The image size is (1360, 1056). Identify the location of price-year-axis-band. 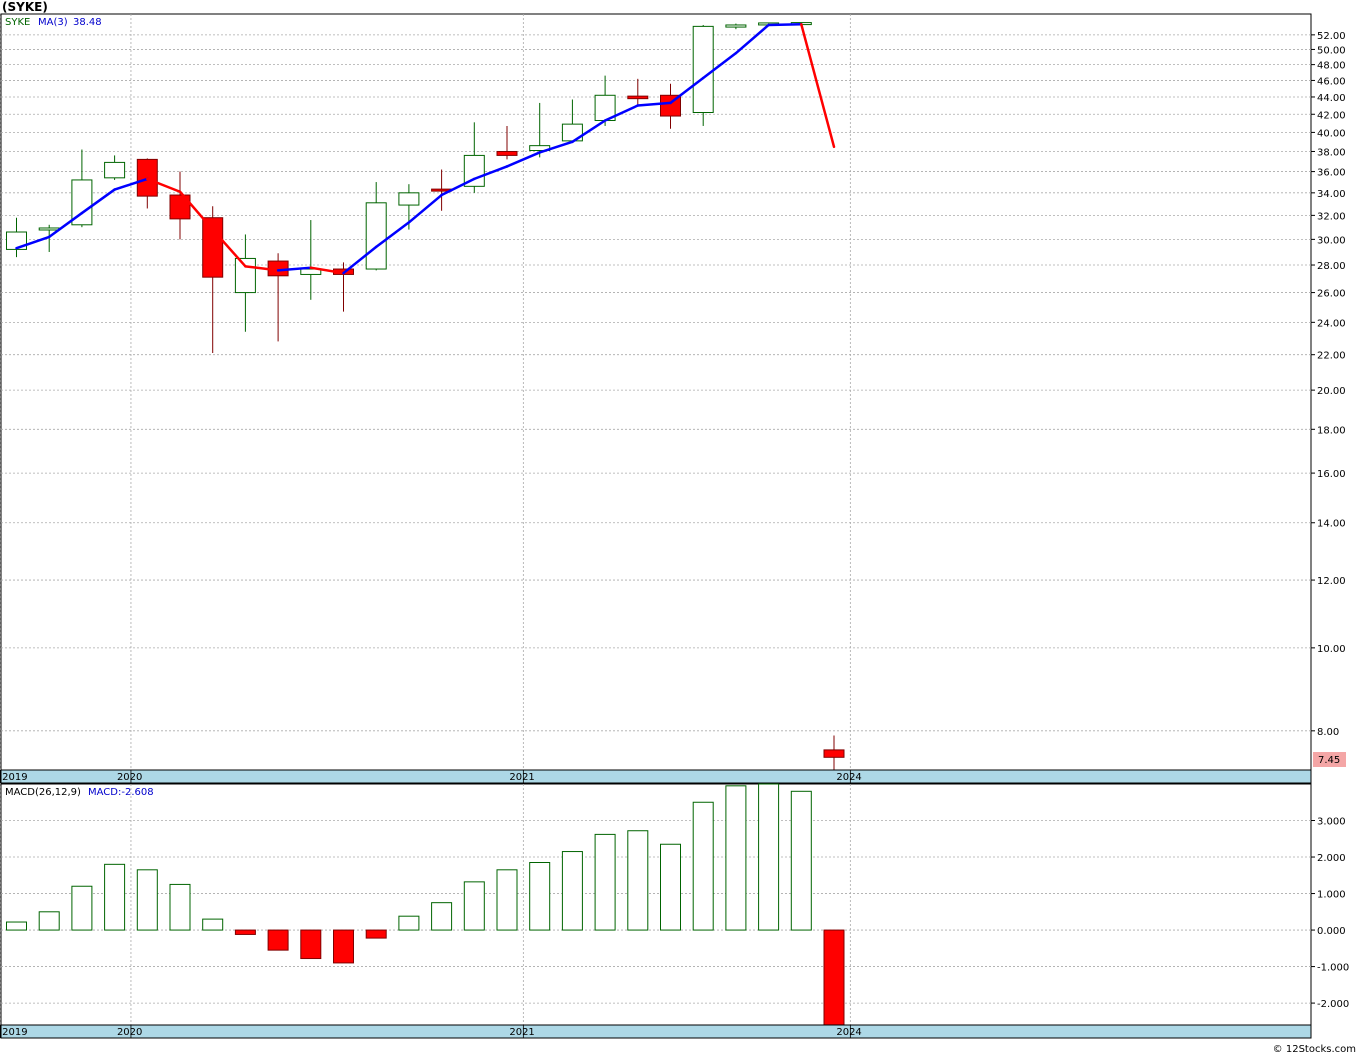
(656, 776).